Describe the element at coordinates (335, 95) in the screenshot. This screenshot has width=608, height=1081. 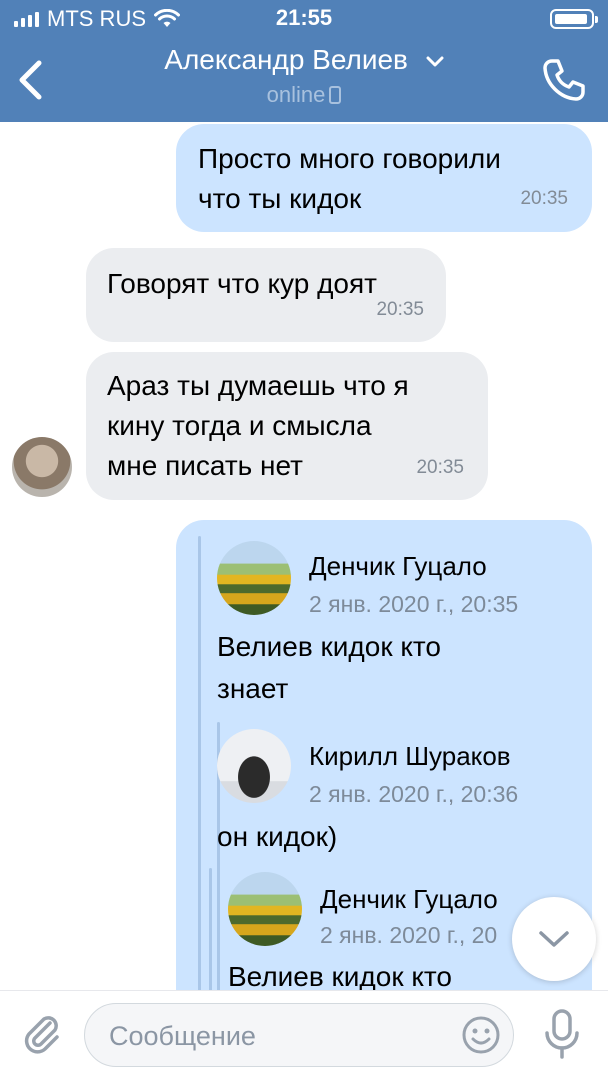
I see `mobile-icon` at that location.